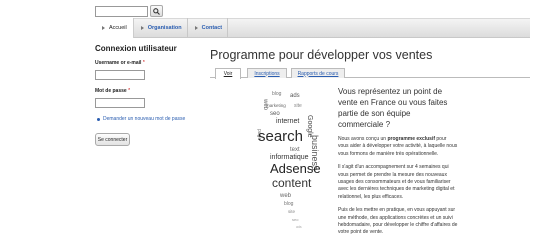 This screenshot has width=550, height=240. Describe the element at coordinates (295, 150) in the screenshot. I see `cloud-word: text` at that location.